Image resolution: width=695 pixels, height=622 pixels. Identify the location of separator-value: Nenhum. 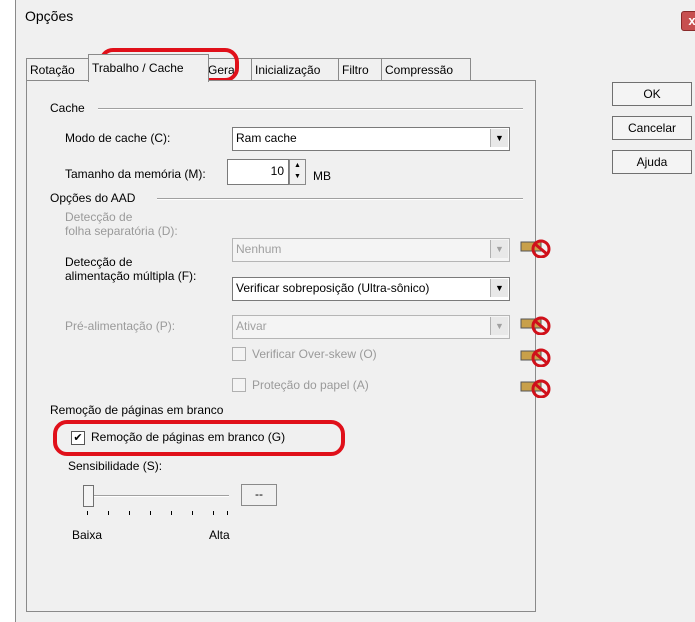
(259, 249).